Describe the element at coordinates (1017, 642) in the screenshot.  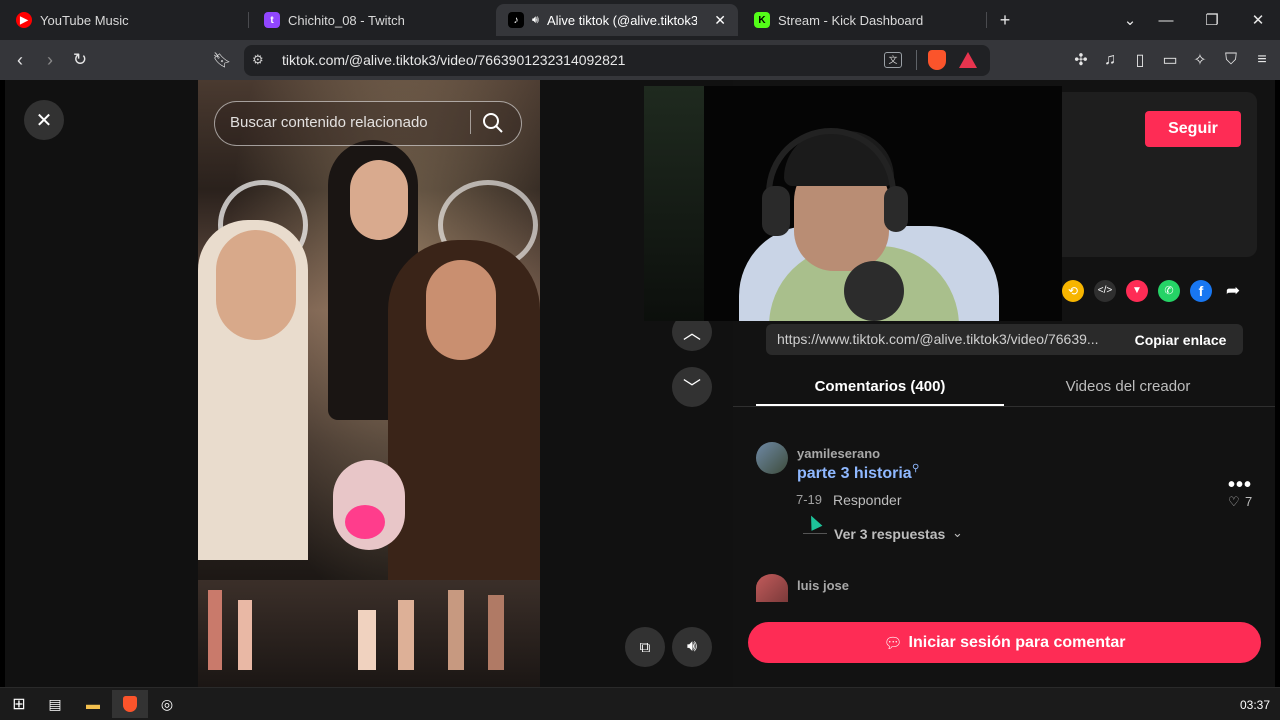
I see `login-to-comment-label: Iniciar sesión para comentar` at that location.